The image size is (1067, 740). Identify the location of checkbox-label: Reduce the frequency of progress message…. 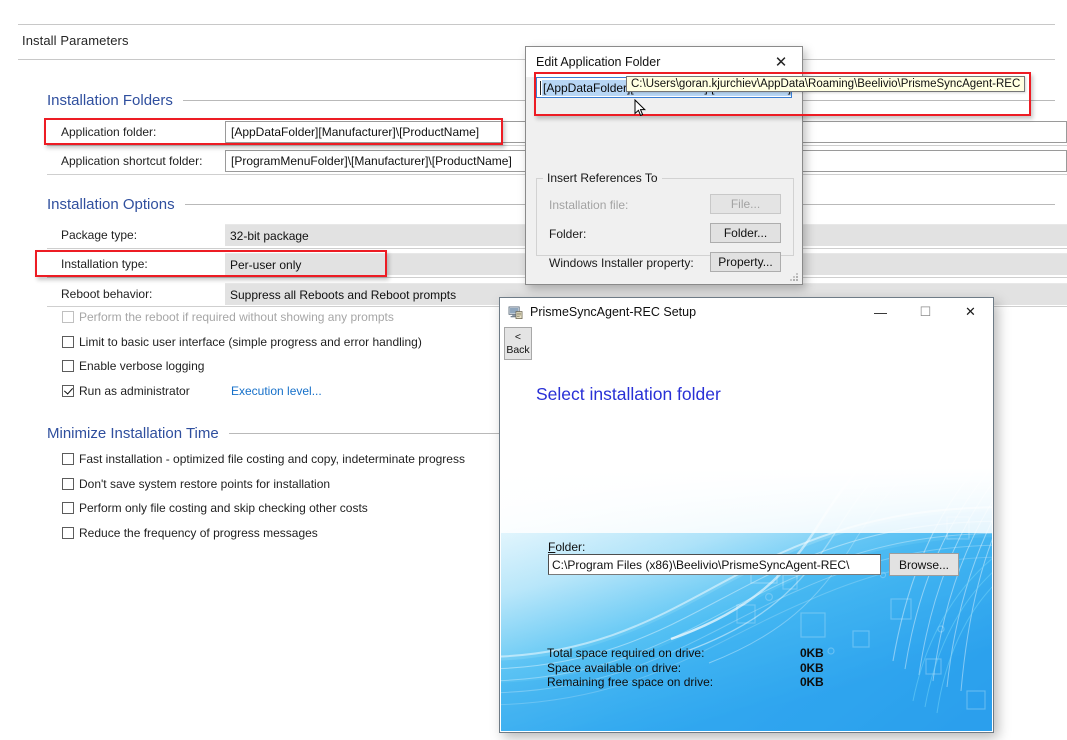
(198, 533).